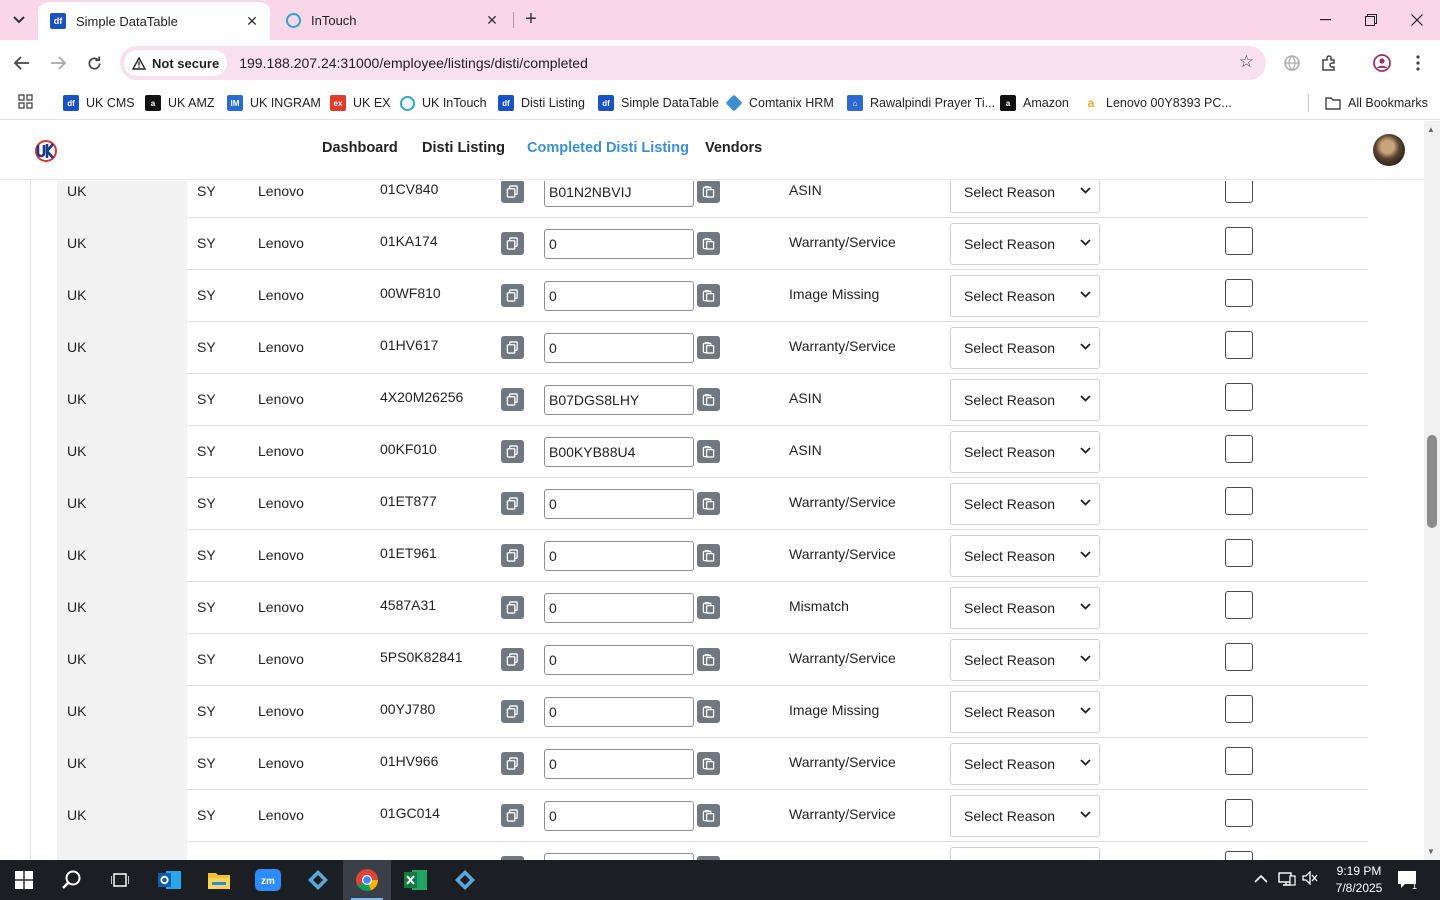 The height and width of the screenshot is (900, 1440). What do you see at coordinates (360, 103) in the screenshot?
I see `bookmark-uk-ex: ex UK EX` at bounding box center [360, 103].